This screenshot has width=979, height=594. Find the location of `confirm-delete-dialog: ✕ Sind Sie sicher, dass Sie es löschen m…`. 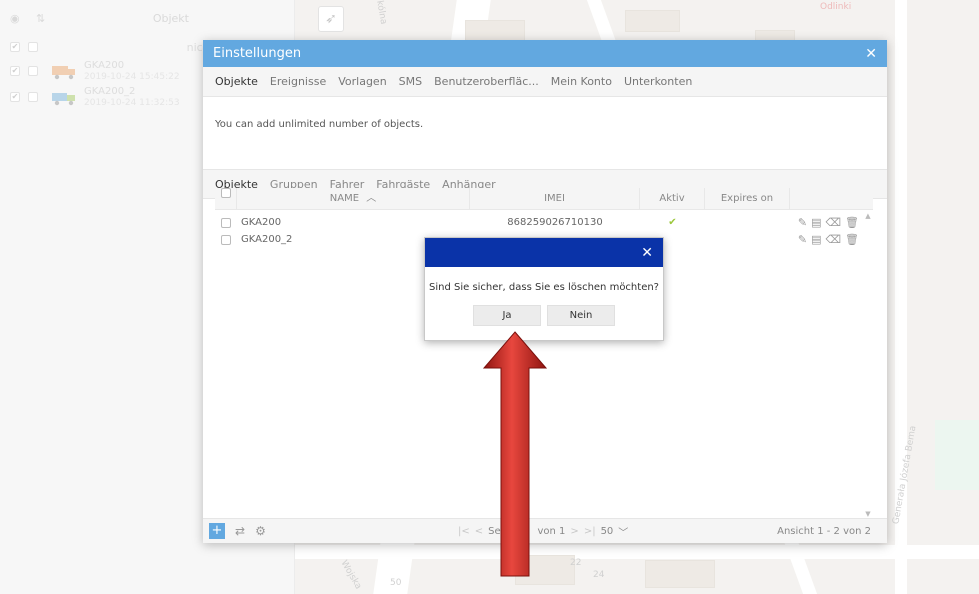

confirm-delete-dialog: ✕ Sind Sie sicher, dass Sie es löschen m… is located at coordinates (544, 289).